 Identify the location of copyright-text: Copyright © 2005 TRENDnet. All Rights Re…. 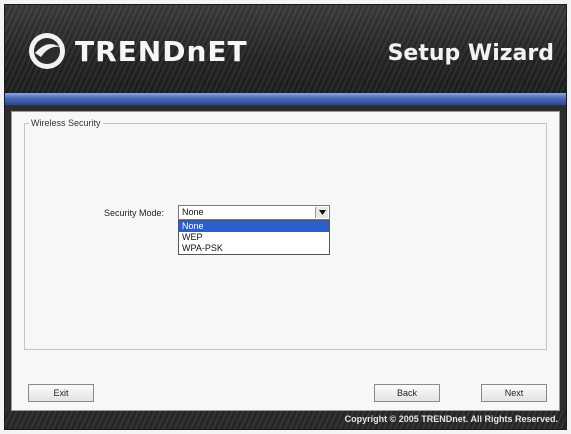
(451, 419).